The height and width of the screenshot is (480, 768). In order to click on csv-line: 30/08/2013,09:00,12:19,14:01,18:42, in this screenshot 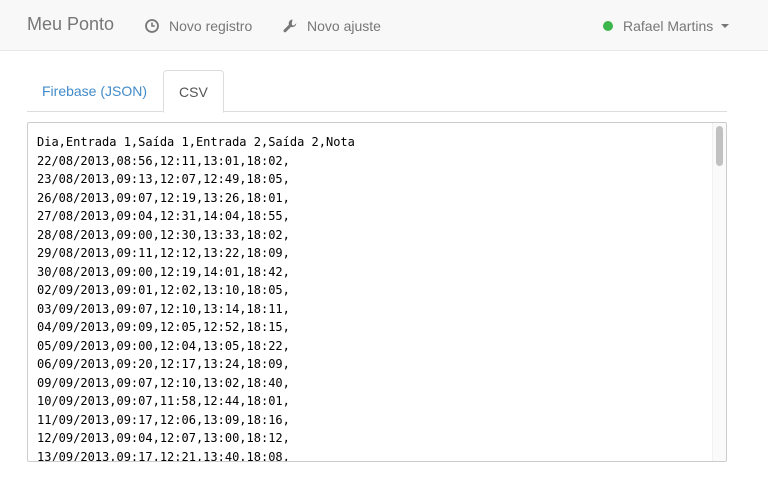, I will do `click(163, 271)`.